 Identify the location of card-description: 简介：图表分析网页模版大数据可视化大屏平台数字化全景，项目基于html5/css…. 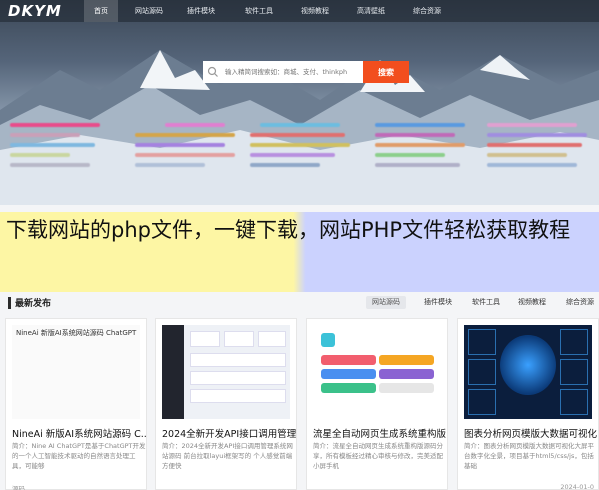
(529, 456).